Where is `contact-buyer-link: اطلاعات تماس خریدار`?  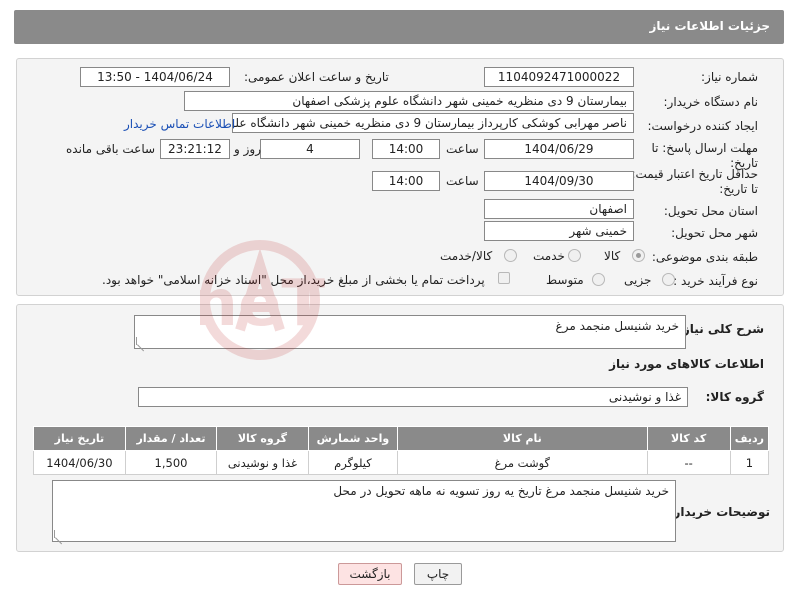 contact-buyer-link: اطلاعات تماس خریدار is located at coordinates (179, 124).